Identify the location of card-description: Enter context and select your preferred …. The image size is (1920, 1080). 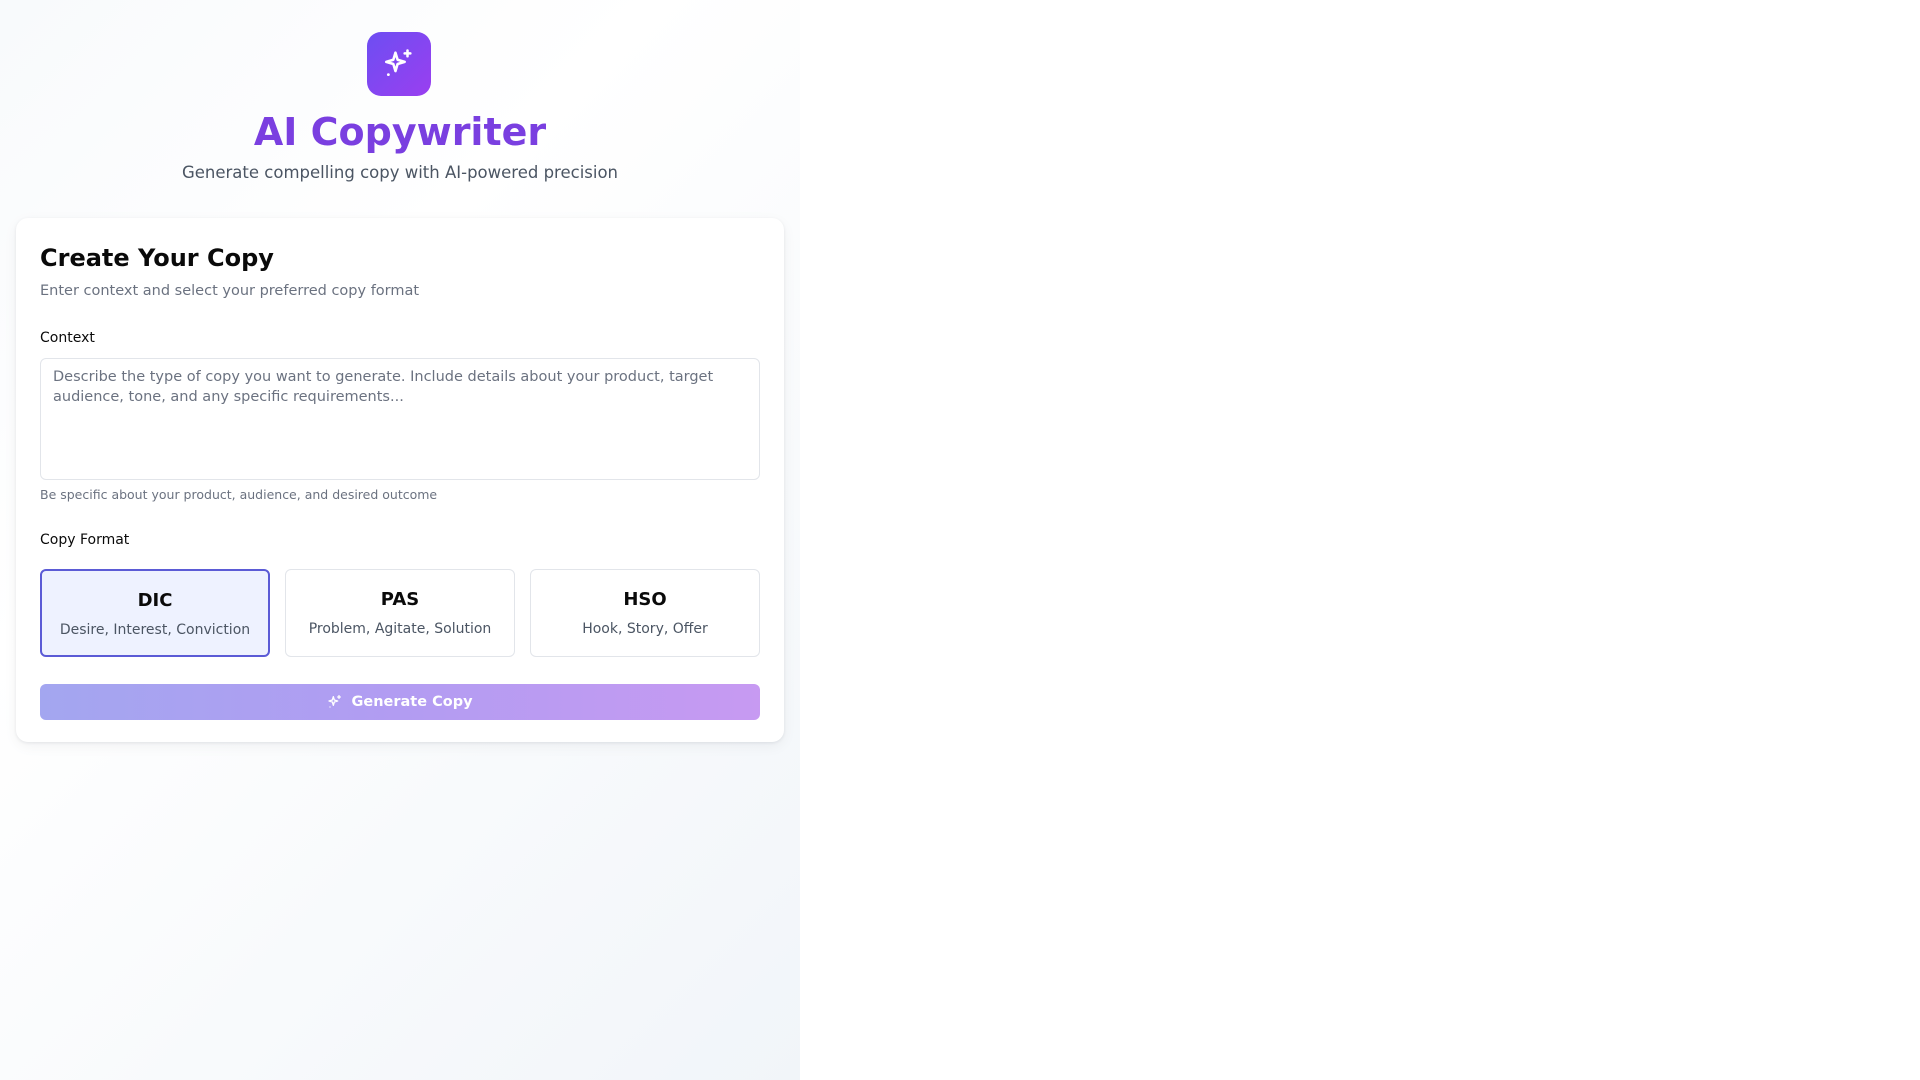
(230, 291).